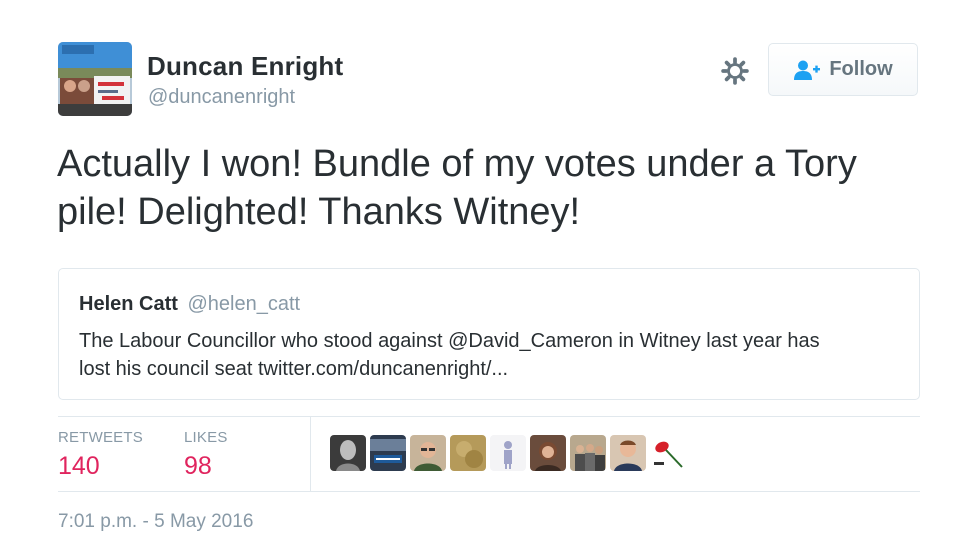  I want to click on portrait-engraving-avatar, so click(348, 453).